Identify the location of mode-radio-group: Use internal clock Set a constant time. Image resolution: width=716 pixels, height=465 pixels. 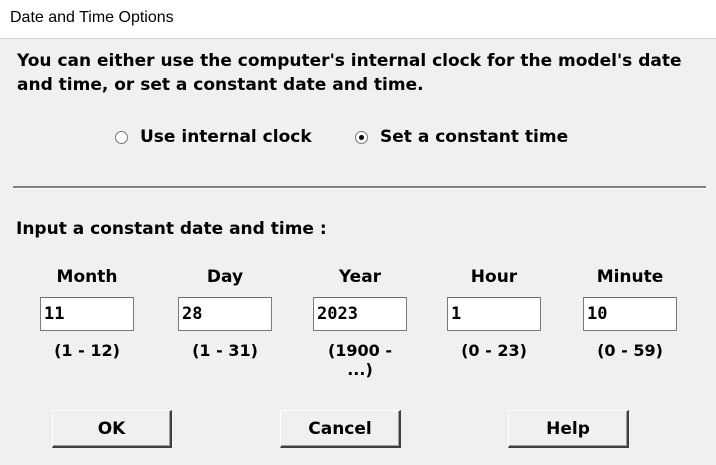
(358, 139).